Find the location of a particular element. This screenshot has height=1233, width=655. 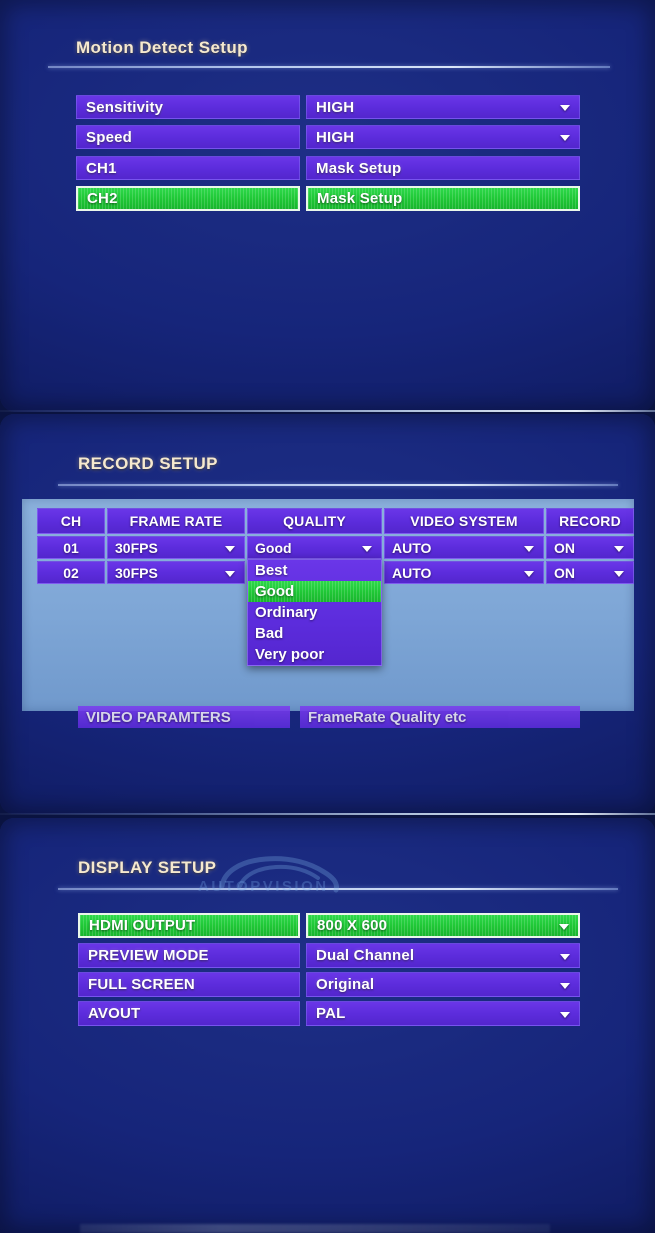

dropdown-option-best: Best is located at coordinates (314, 570).